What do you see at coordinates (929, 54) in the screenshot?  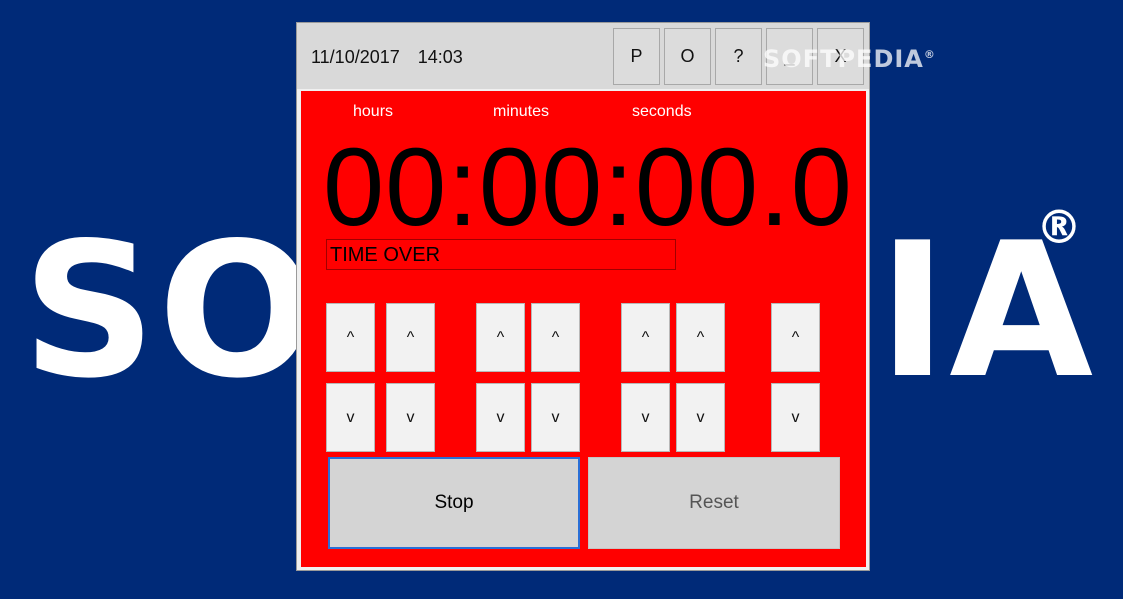 I see `watermark-registered: ®` at bounding box center [929, 54].